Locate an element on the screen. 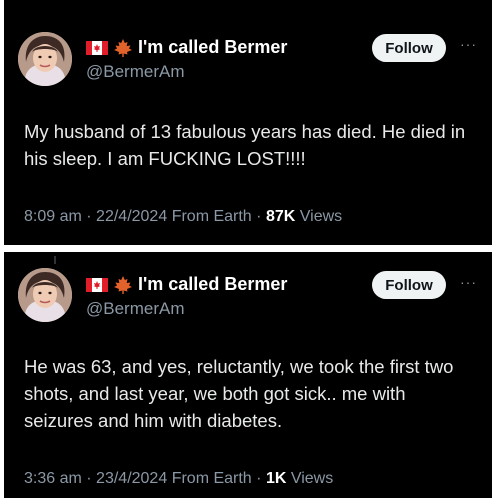 The image size is (494, 500). views-count: 1K is located at coordinates (276, 478).